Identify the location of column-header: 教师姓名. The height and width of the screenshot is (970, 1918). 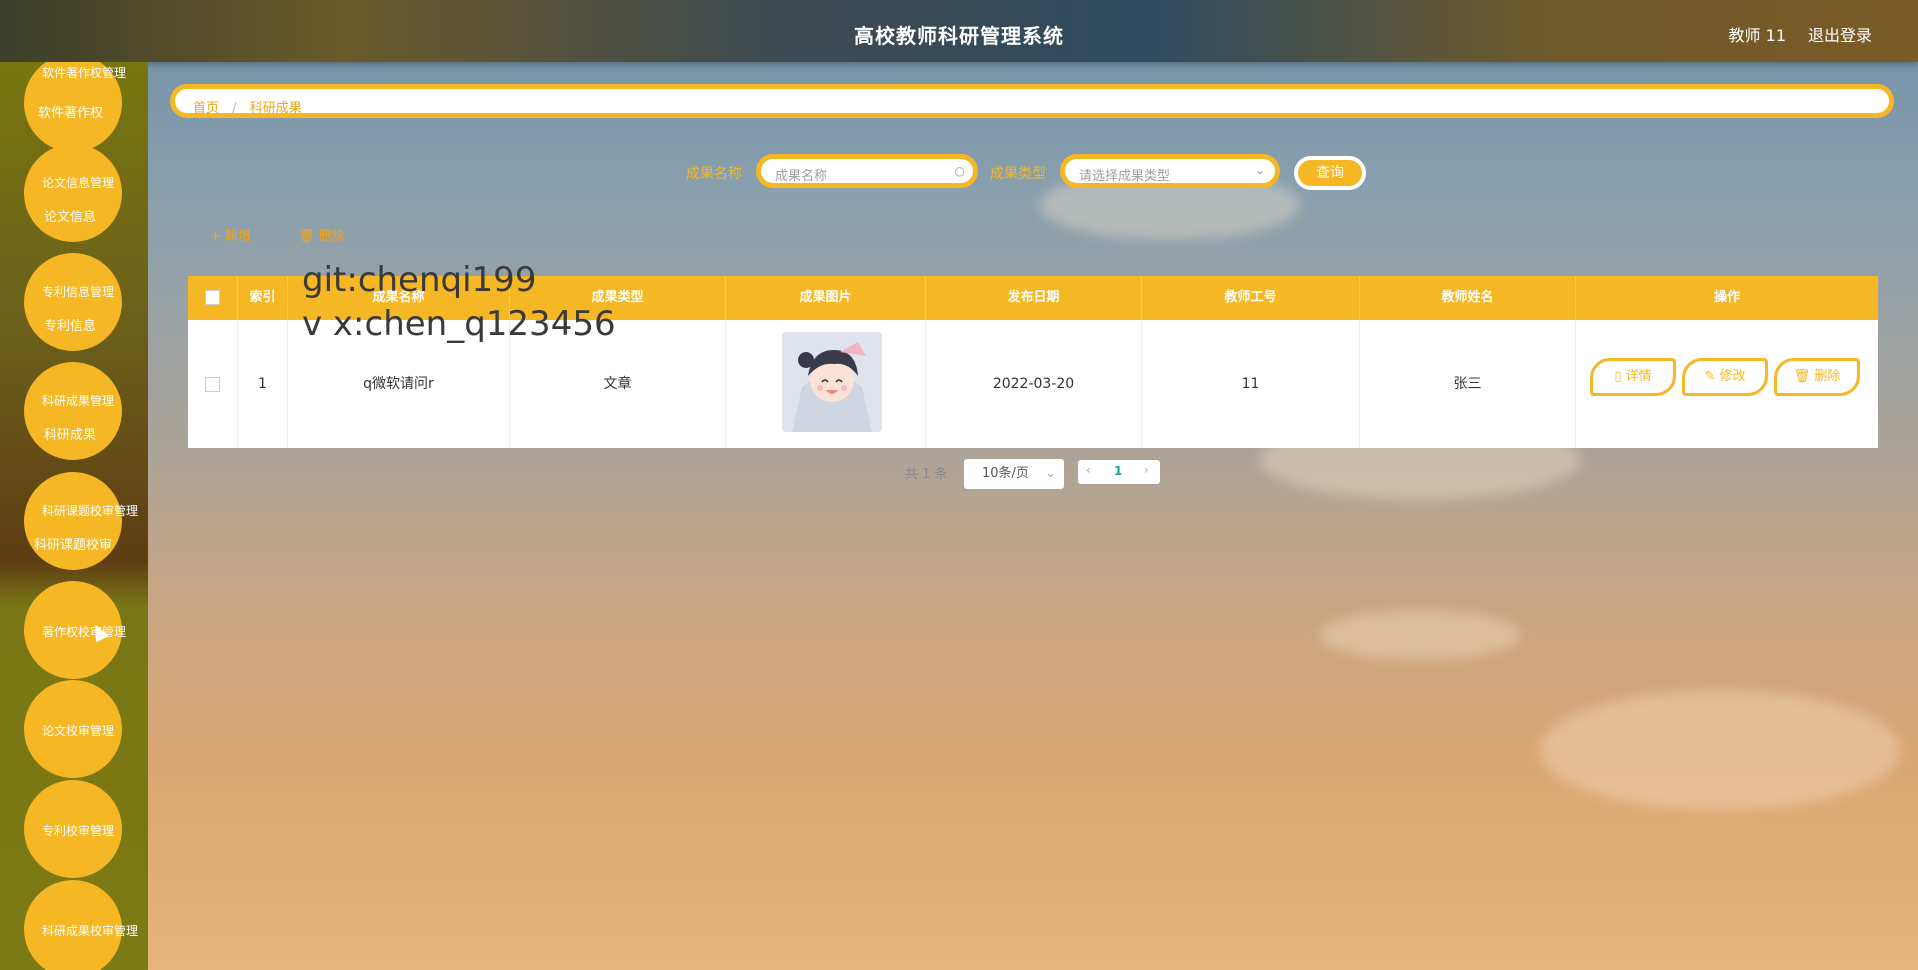
(1468, 298).